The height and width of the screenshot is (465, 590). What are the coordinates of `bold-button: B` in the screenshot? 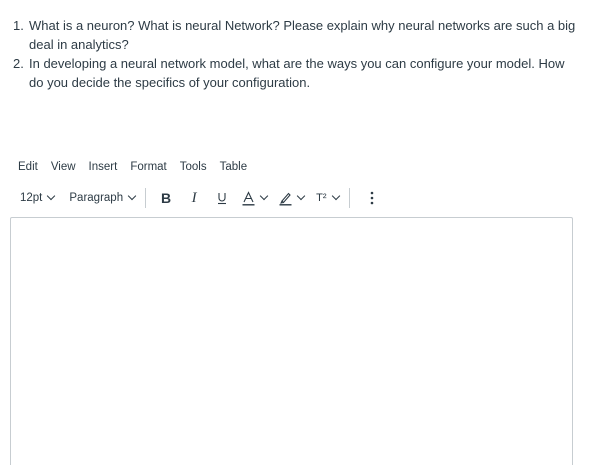 It's located at (166, 198).